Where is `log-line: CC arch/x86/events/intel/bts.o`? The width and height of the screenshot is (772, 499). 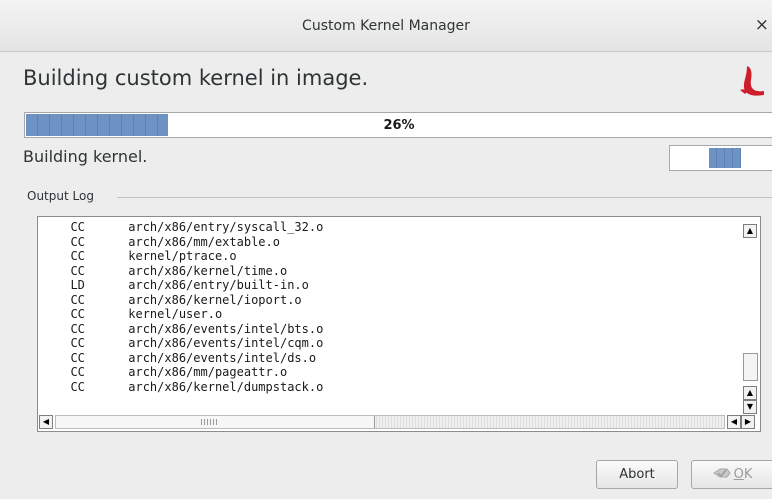
log-line: CC arch/x86/events/intel/bts.o is located at coordinates (190, 328).